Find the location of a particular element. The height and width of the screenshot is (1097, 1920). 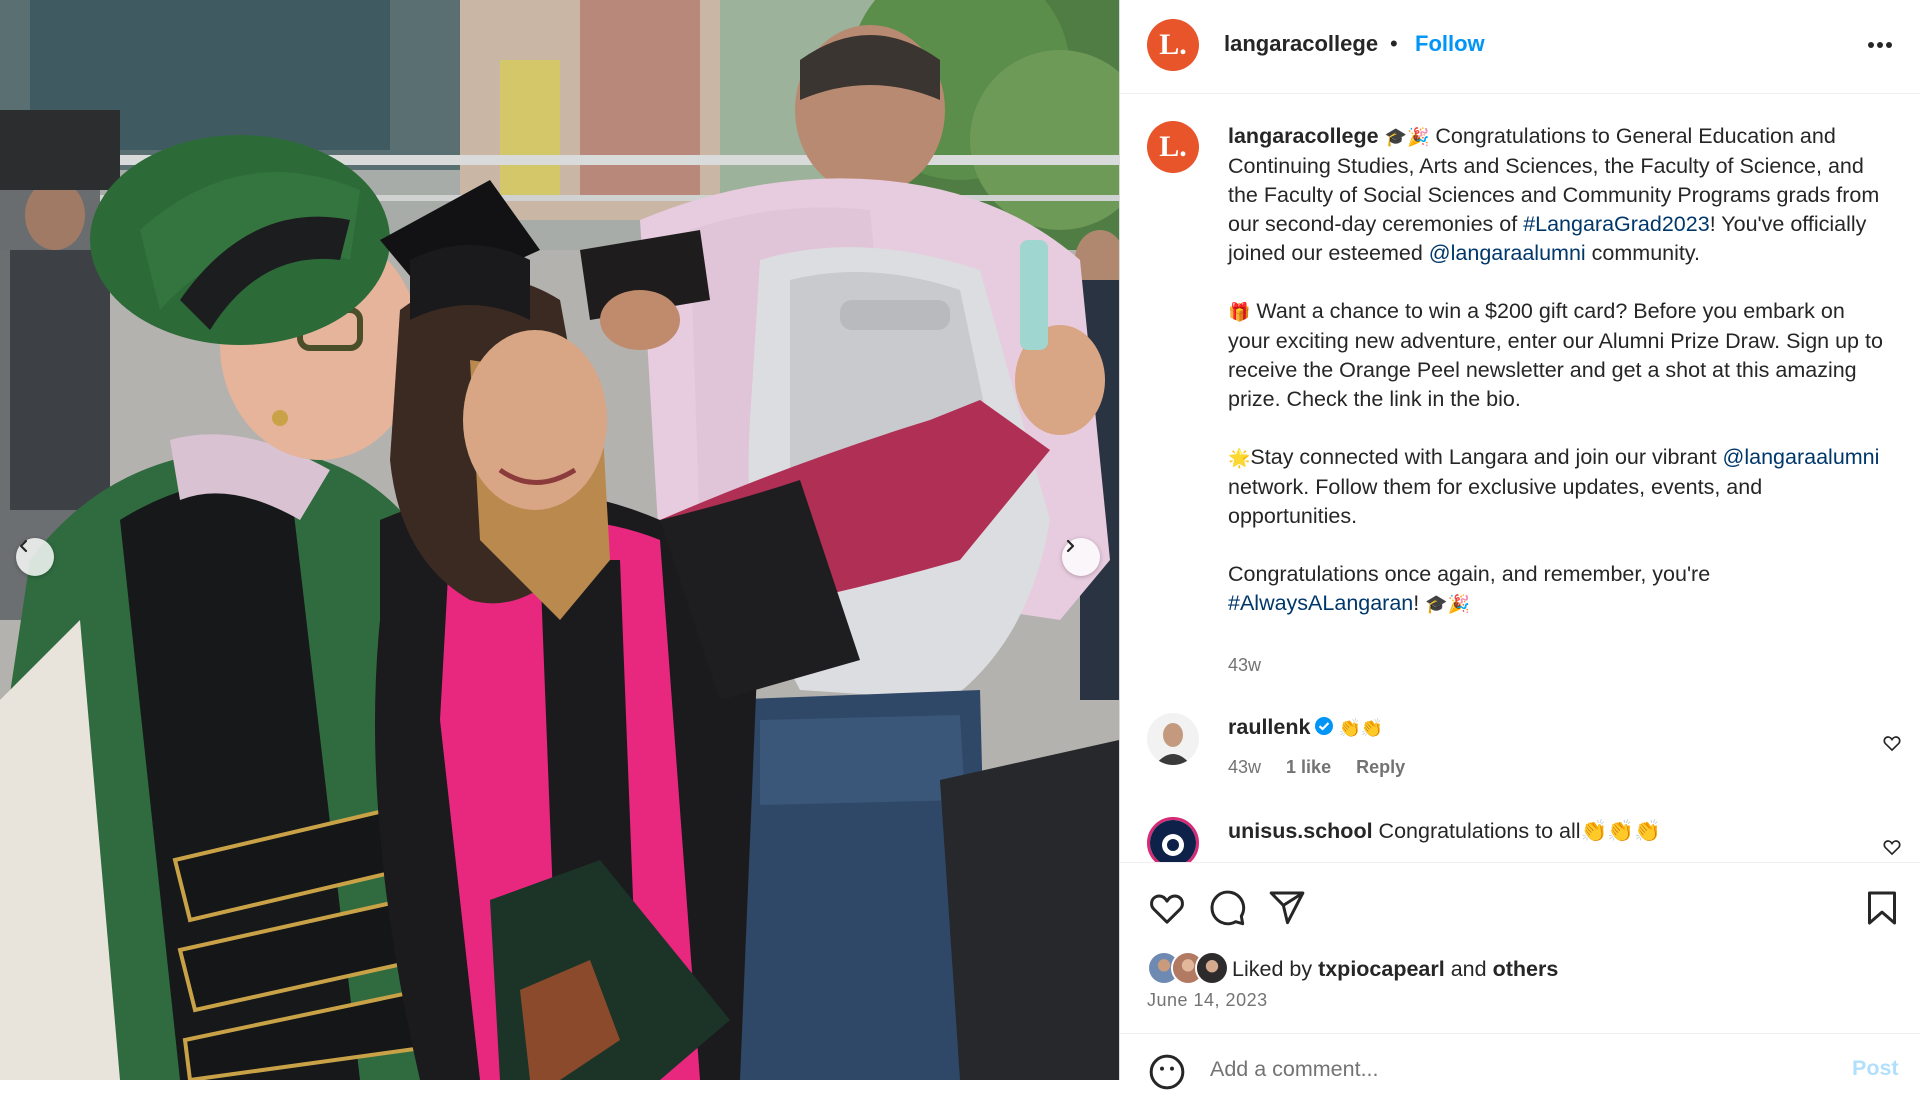

caption-text-4b: ! is located at coordinates (1419, 603).